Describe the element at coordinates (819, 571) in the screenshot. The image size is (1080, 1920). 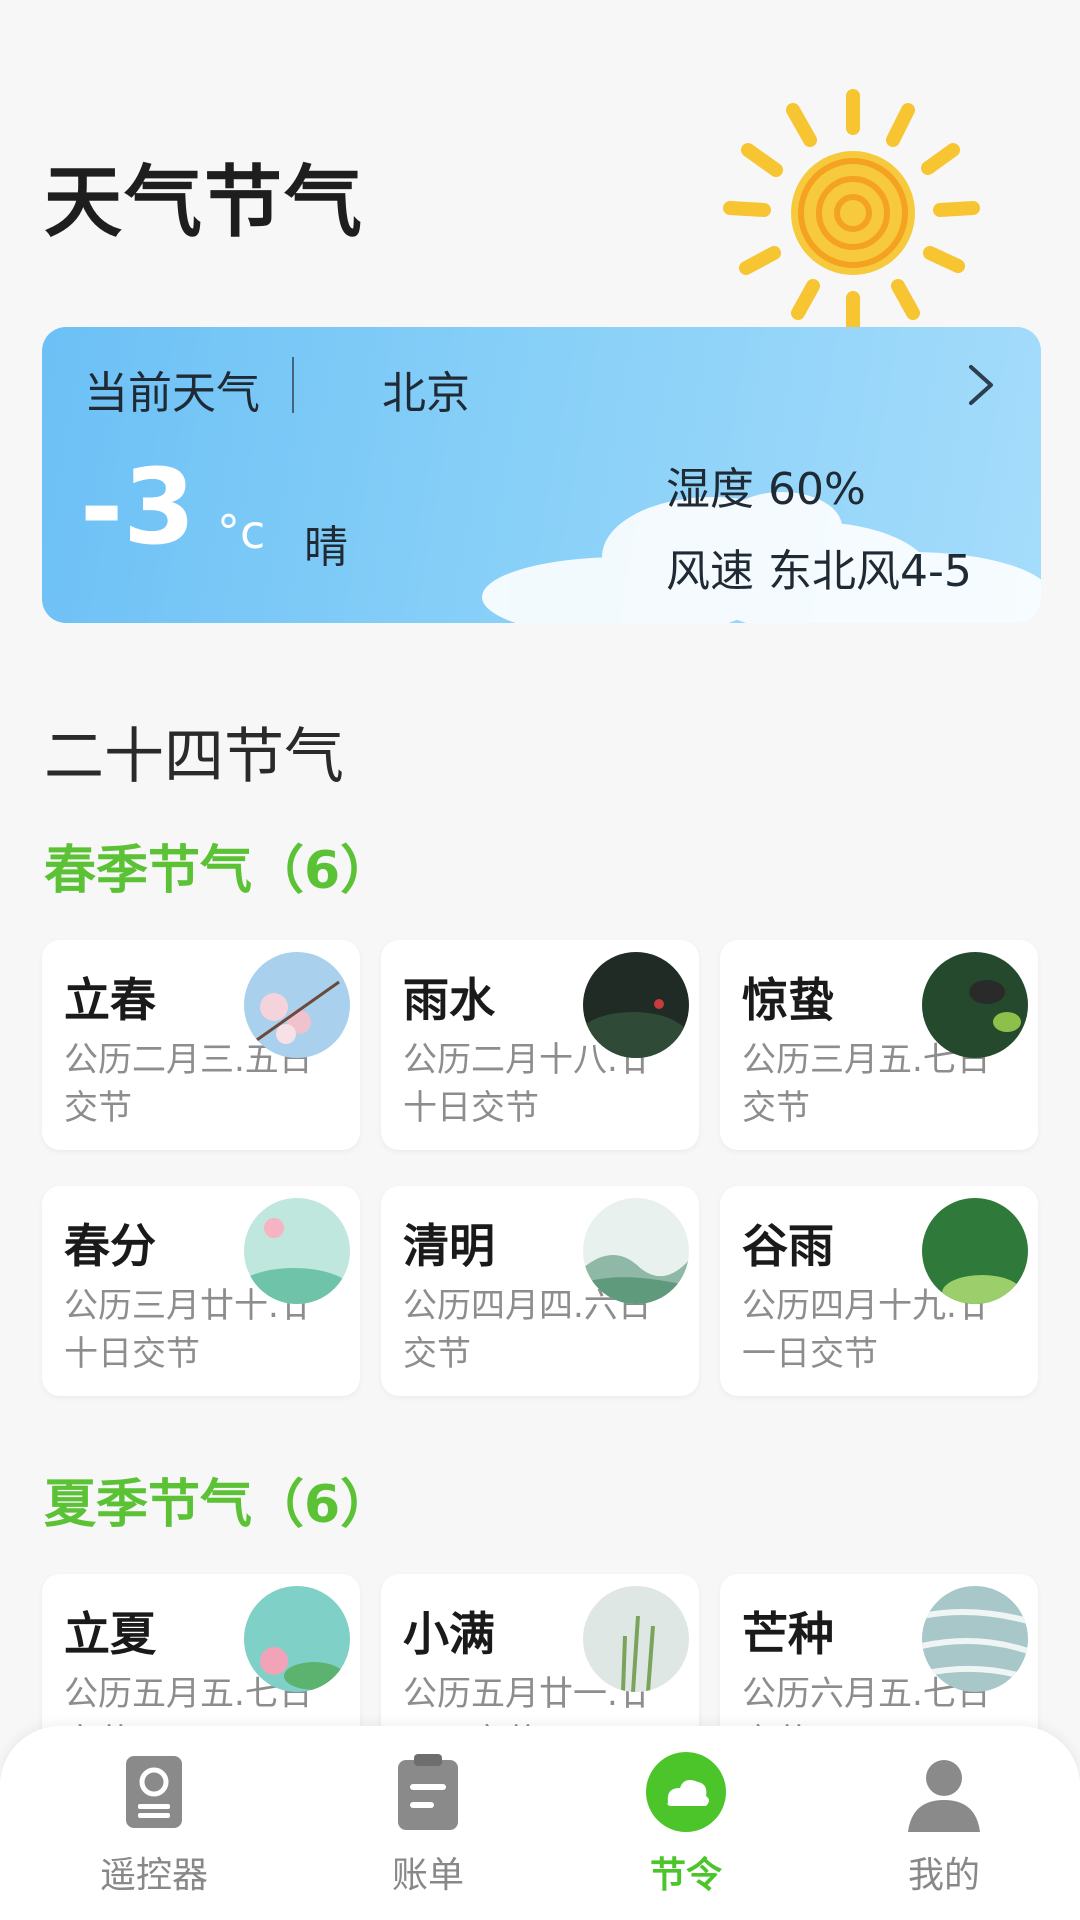
I see `wind-text: 风速 东北风4-5` at that location.